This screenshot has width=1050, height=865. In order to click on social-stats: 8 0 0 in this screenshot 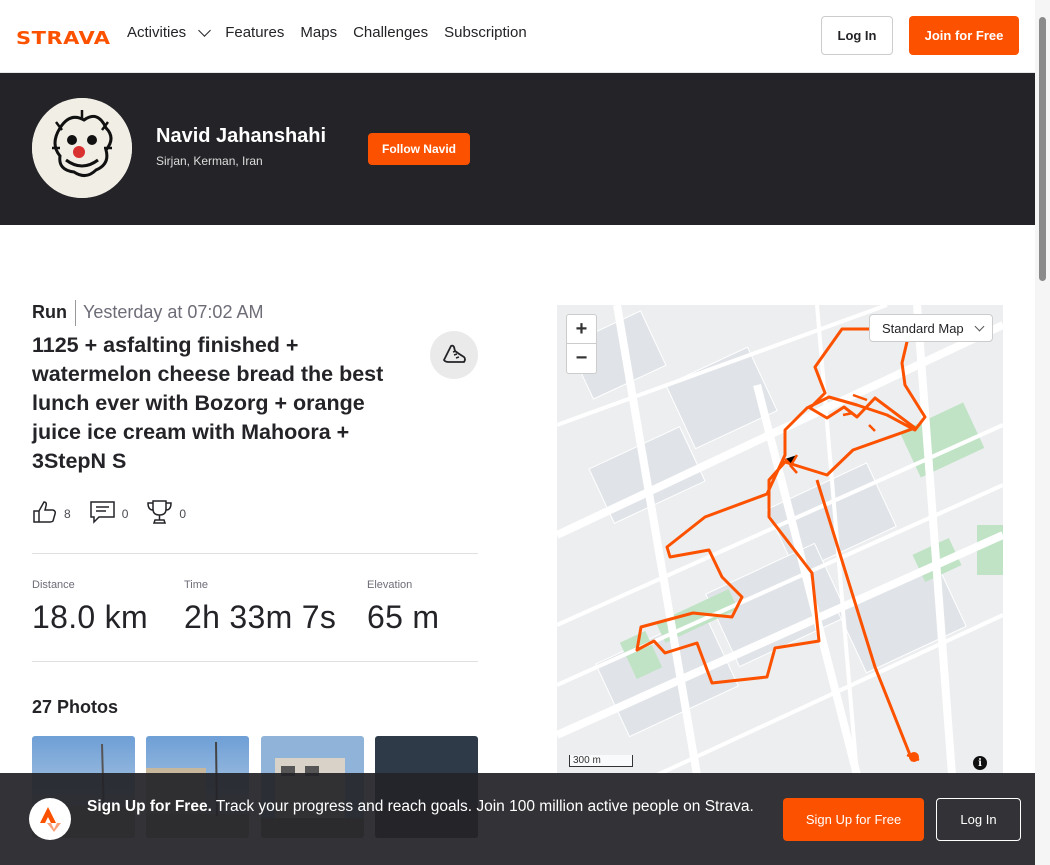, I will do `click(118, 513)`.